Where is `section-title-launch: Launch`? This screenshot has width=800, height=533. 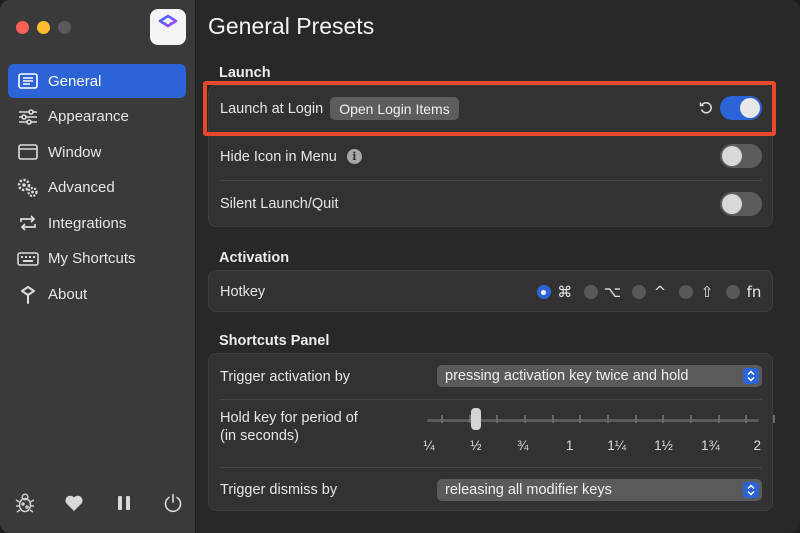
section-title-launch: Launch is located at coordinates (245, 73).